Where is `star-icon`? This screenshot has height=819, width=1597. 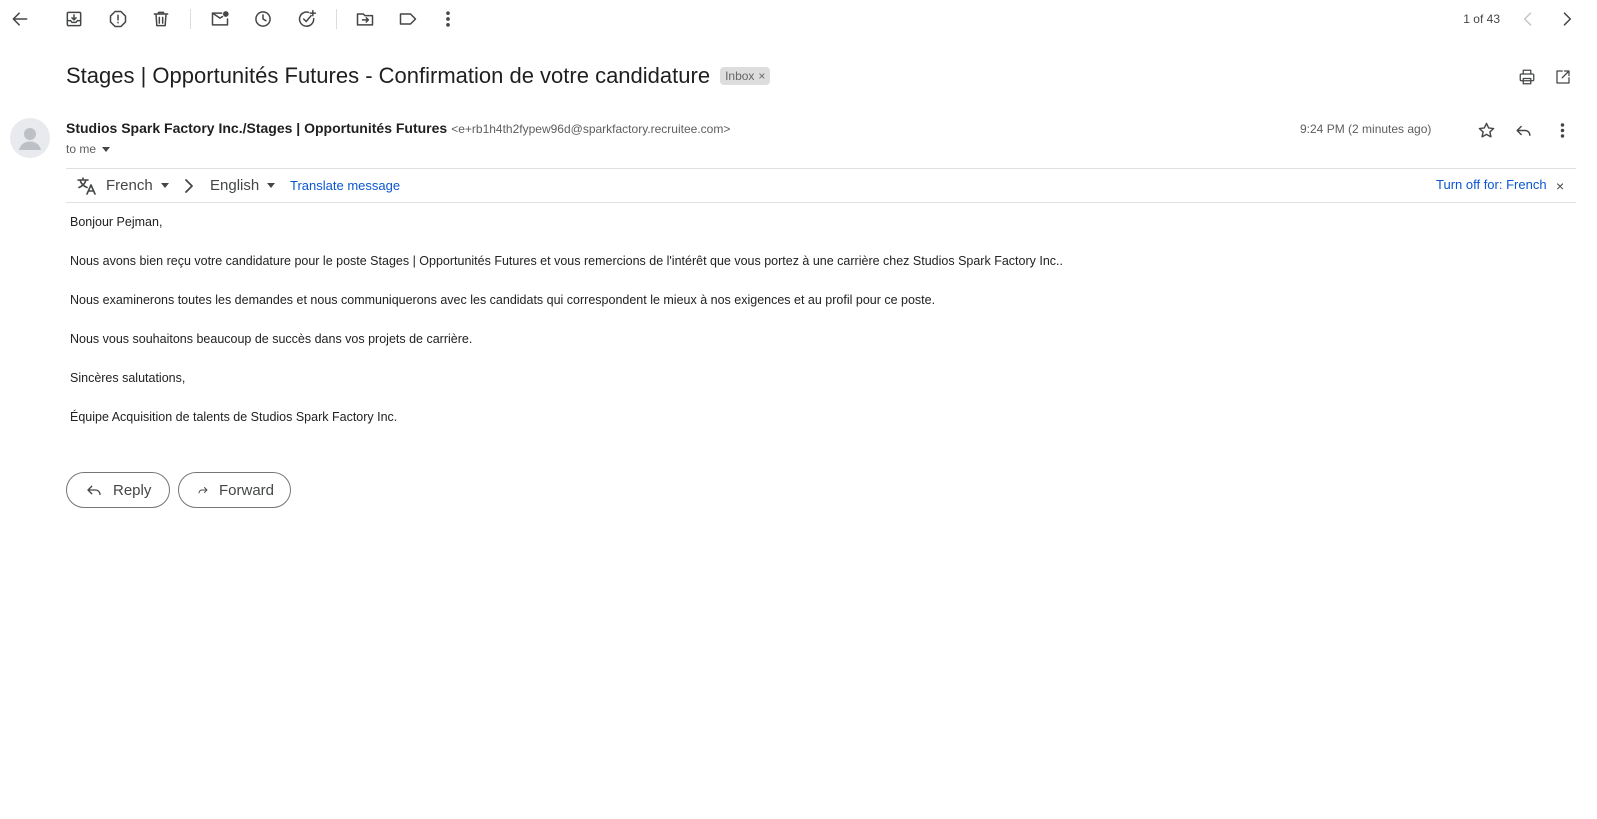
star-icon is located at coordinates (1486, 130).